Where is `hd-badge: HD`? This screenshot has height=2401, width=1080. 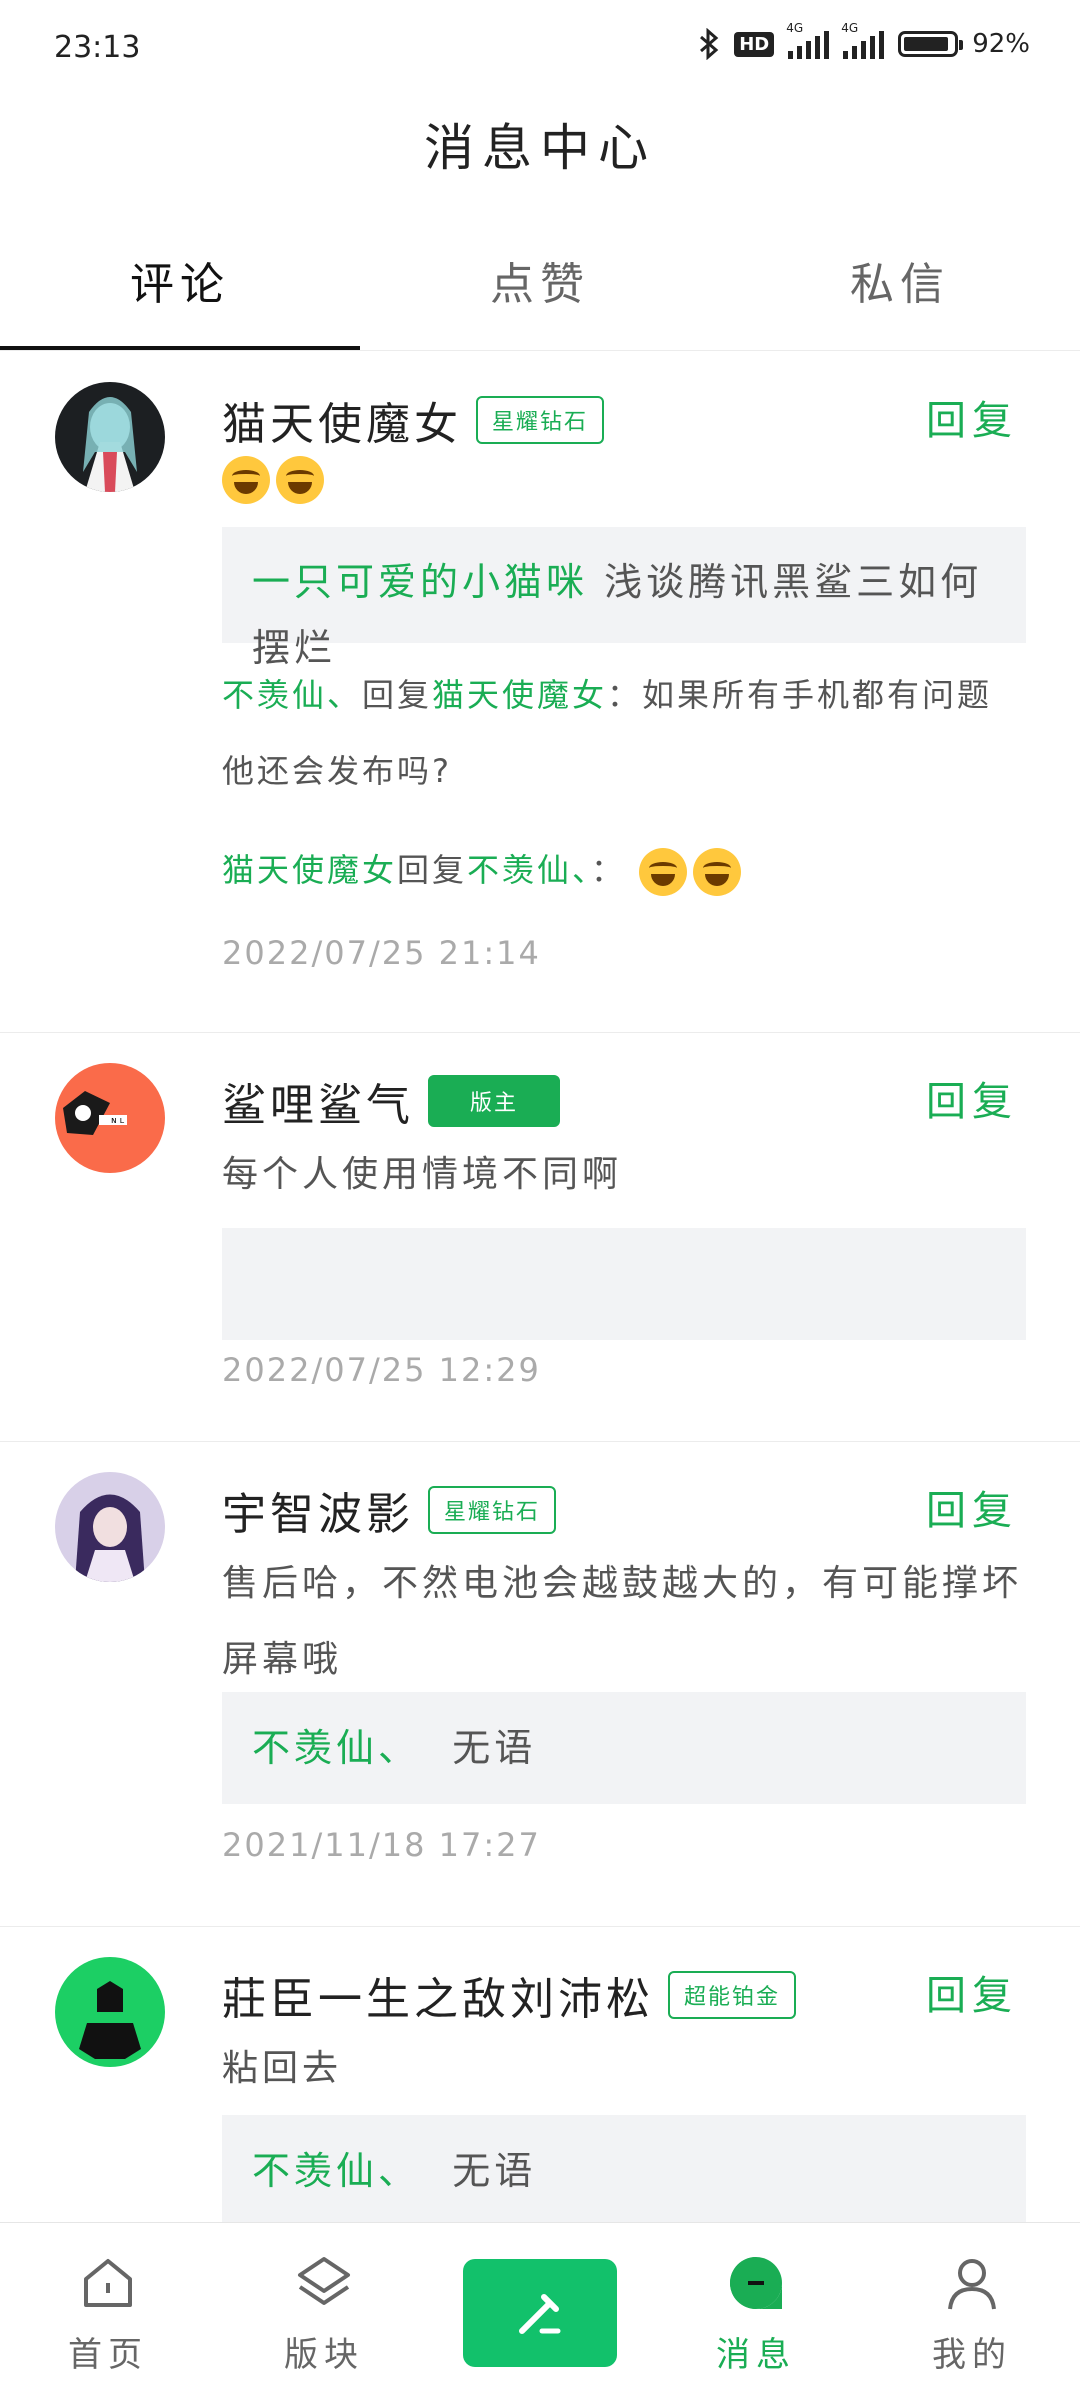
hd-badge: HD is located at coordinates (754, 44).